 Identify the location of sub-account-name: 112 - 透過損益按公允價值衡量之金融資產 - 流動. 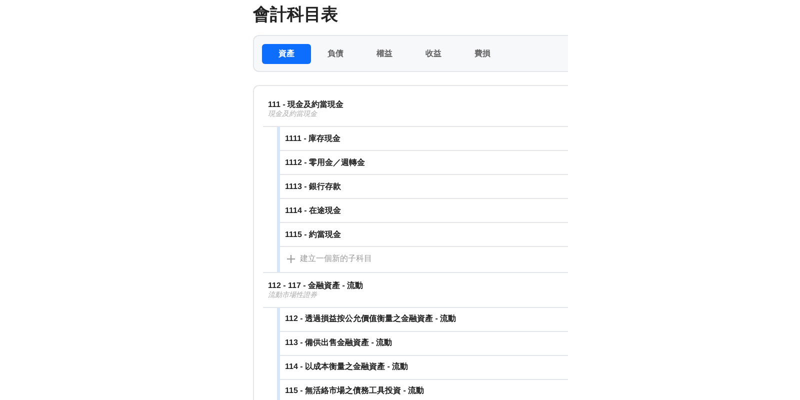
(370, 319).